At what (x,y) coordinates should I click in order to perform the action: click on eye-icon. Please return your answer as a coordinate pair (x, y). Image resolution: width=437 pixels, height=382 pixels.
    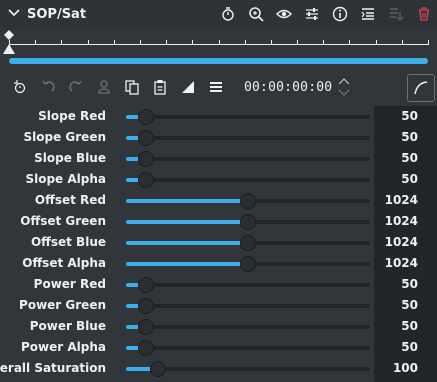
    Looking at the image, I should click on (284, 14).